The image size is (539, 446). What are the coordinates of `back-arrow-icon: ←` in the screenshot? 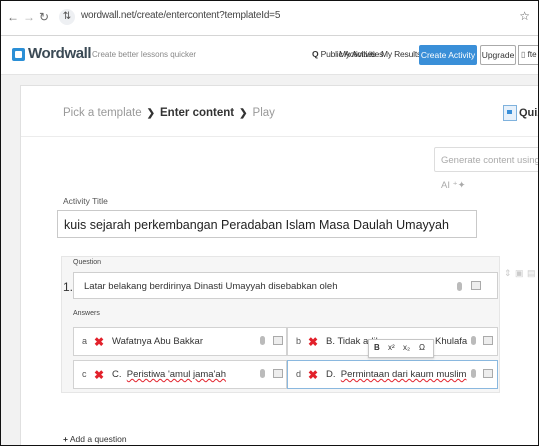 It's located at (13, 17).